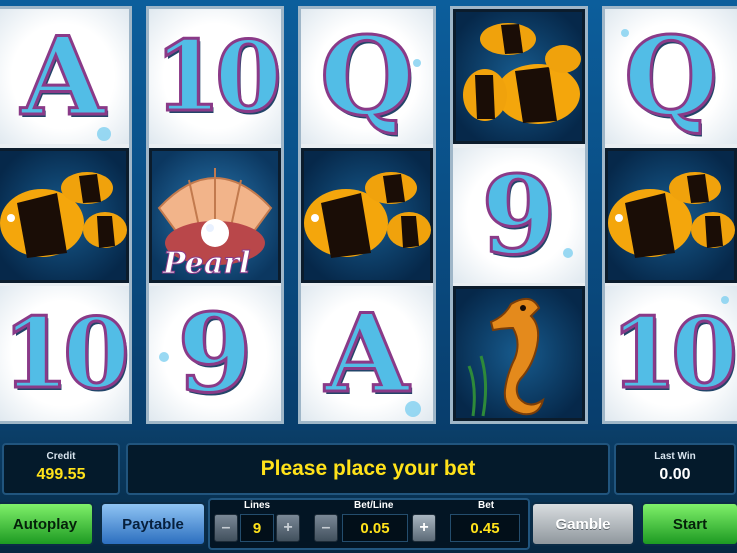  I want to click on lines-plus-button: +, so click(288, 528).